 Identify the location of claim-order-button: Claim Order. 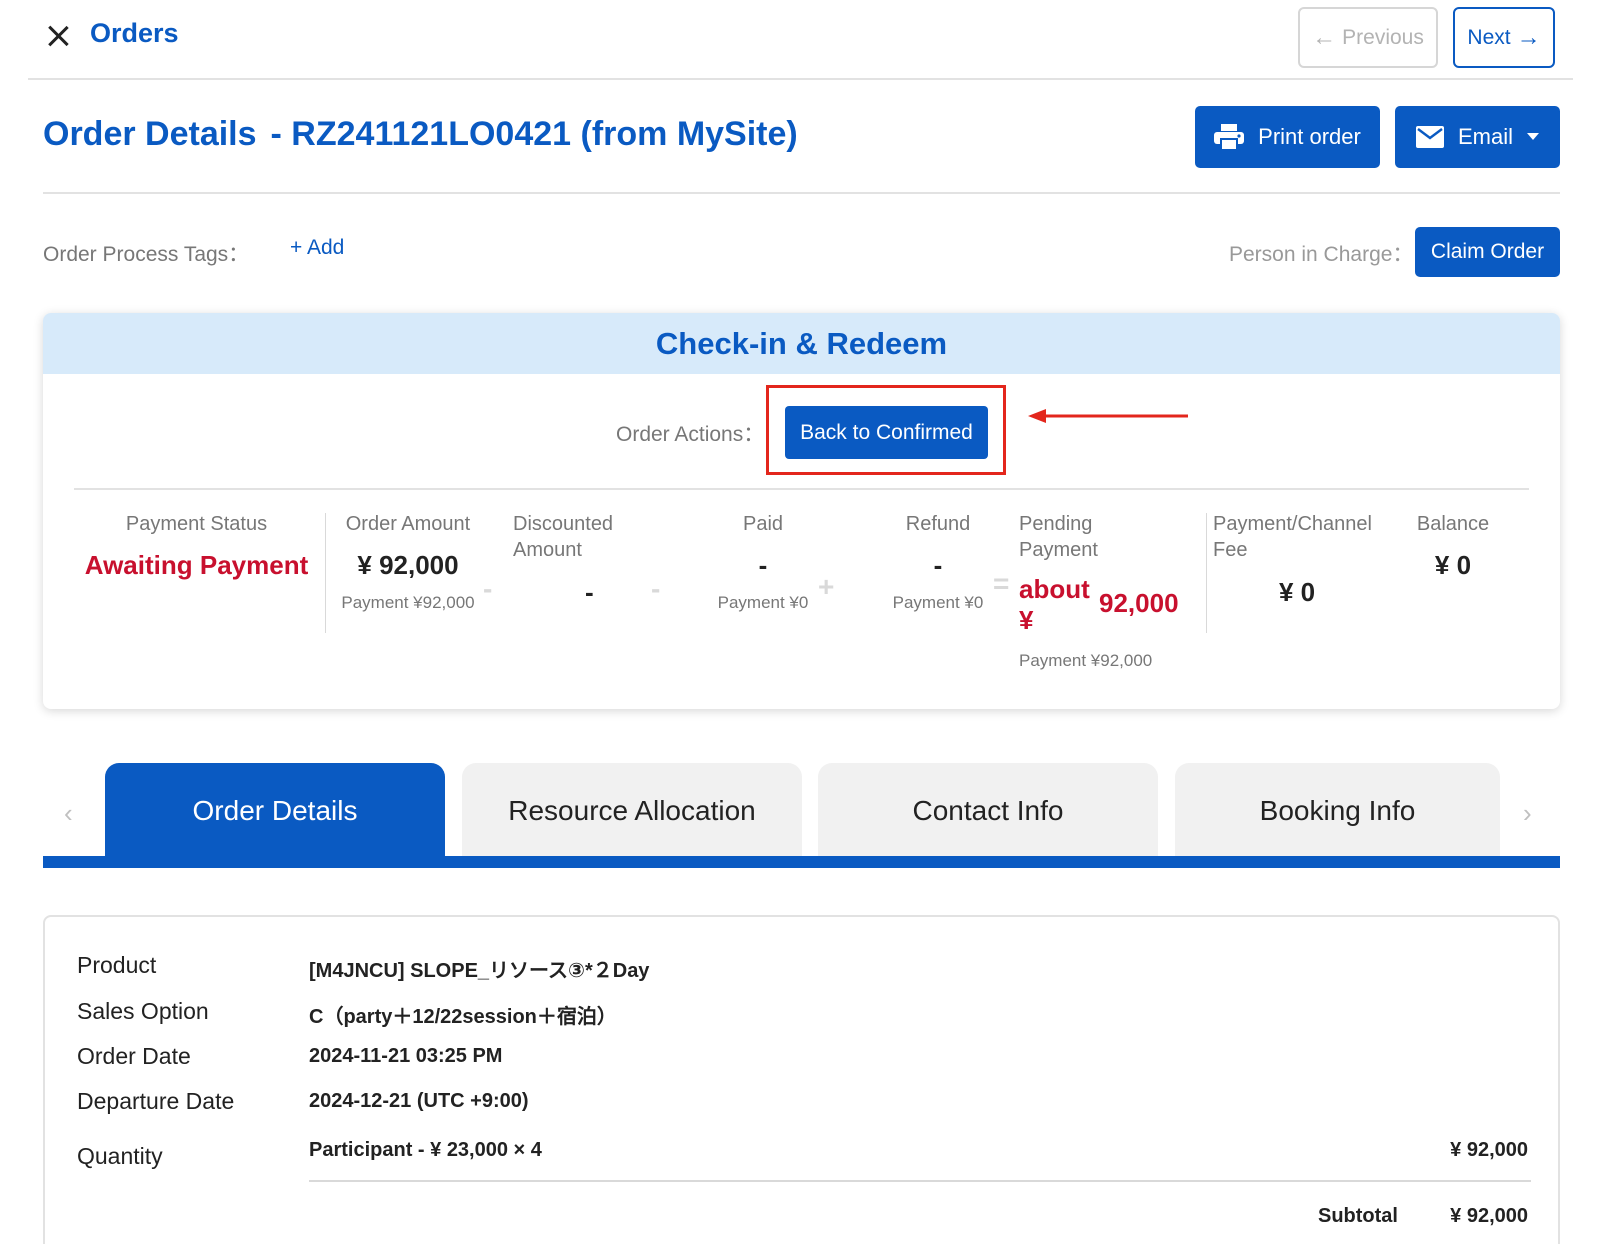
(1487, 252).